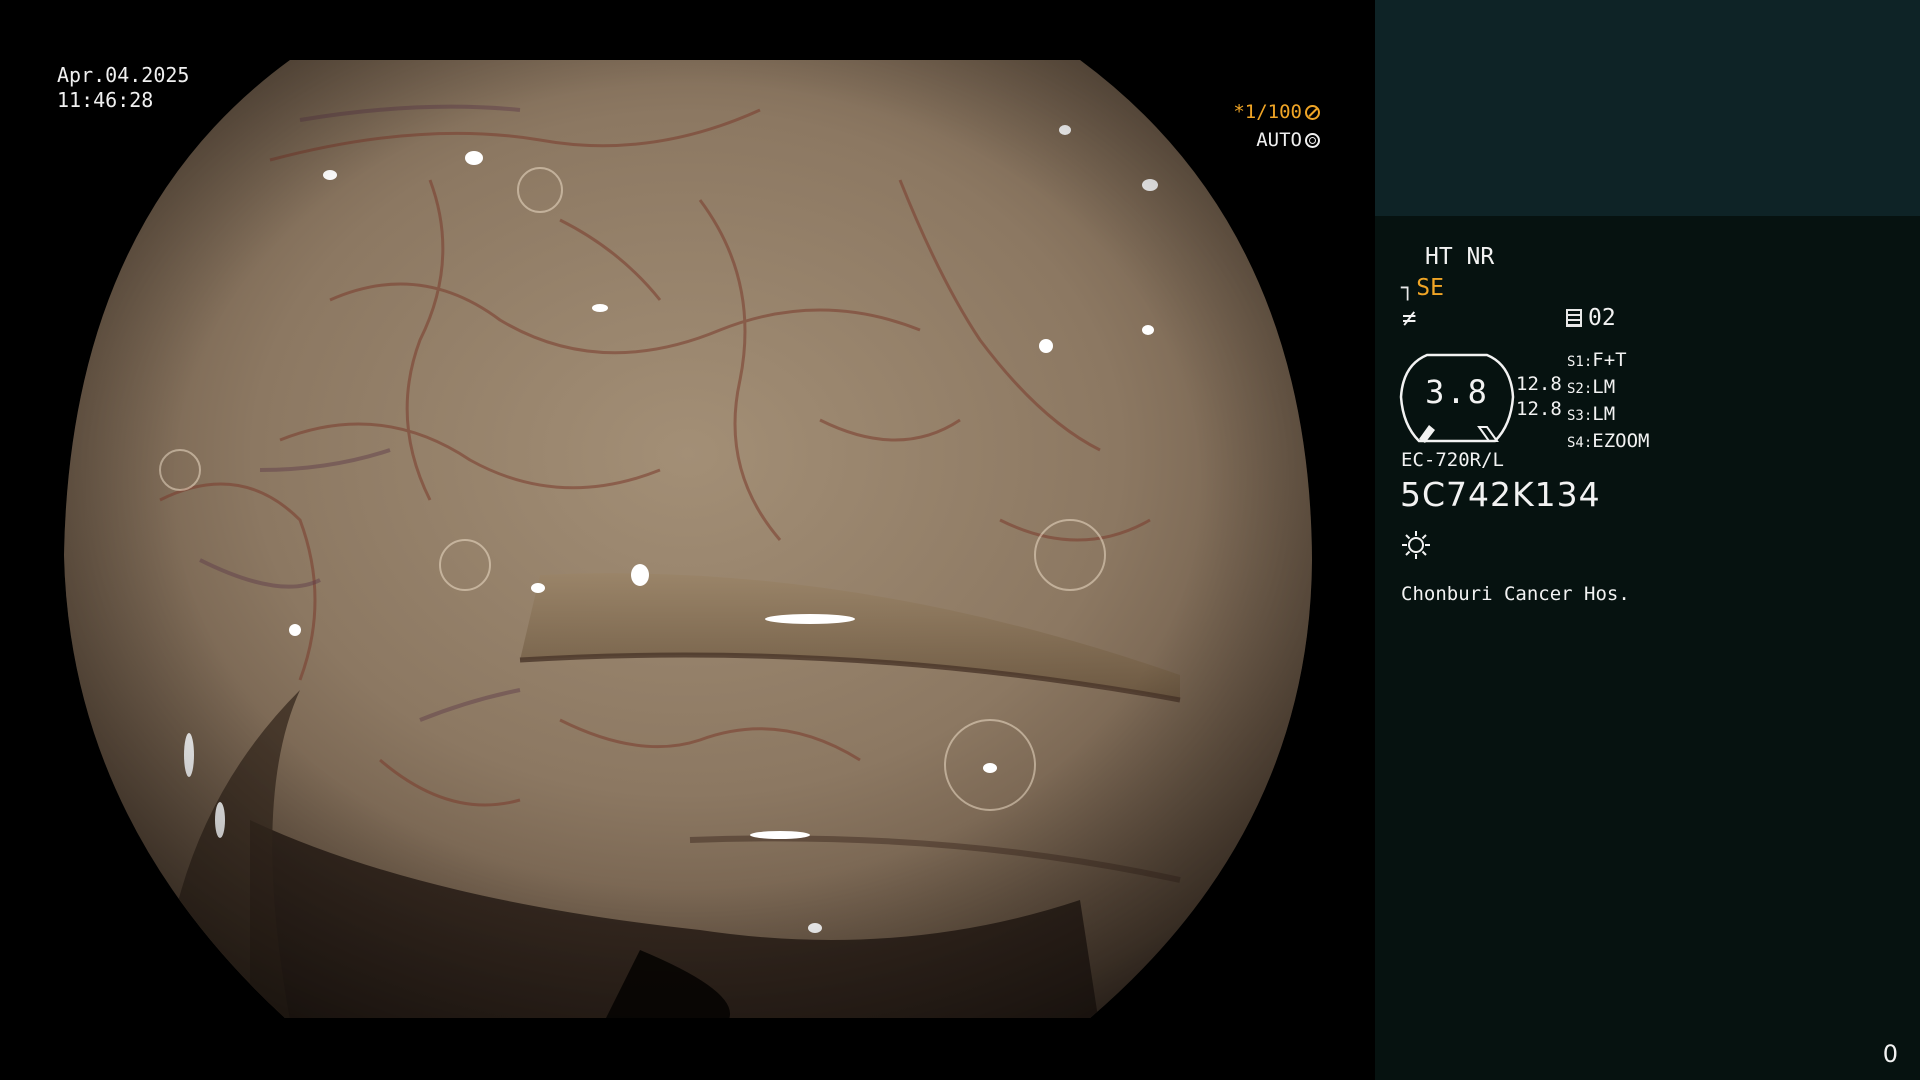 This screenshot has width=1920, height=1080. What do you see at coordinates (1408, 288) in the screenshot?
I see `structure-enhance-icon: ┐` at bounding box center [1408, 288].